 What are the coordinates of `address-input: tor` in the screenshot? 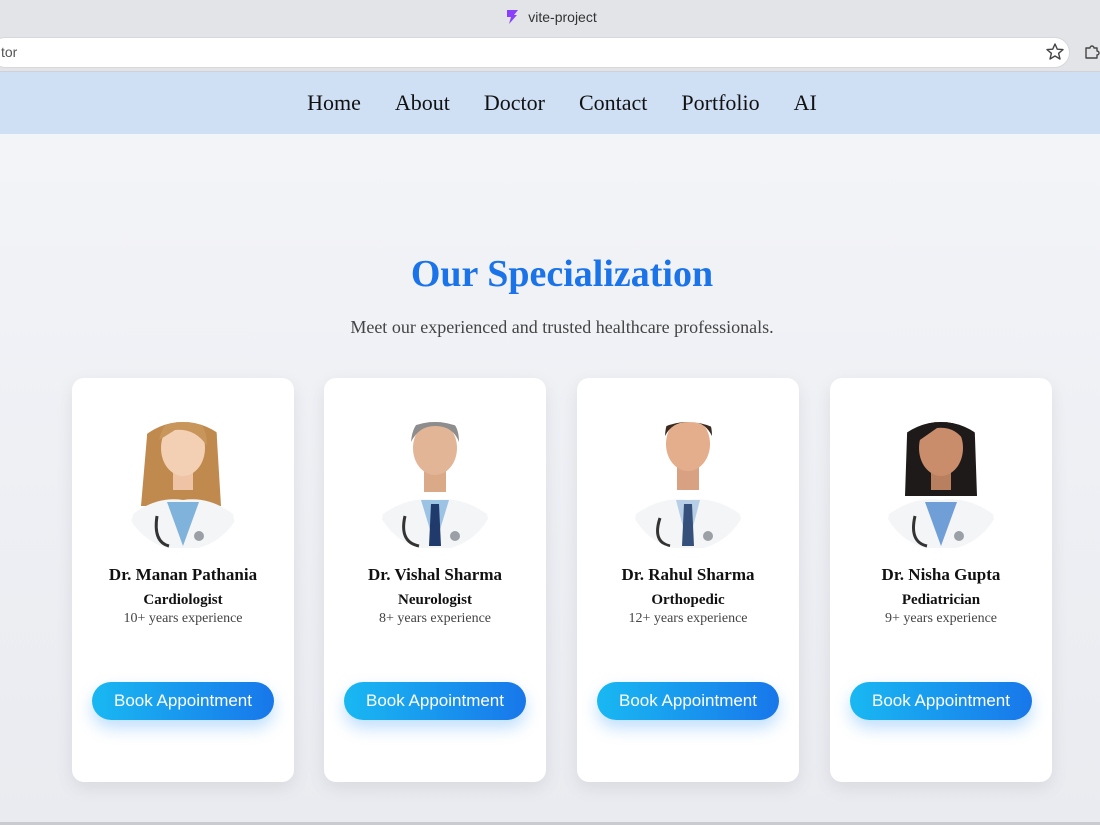 It's located at (535, 52).